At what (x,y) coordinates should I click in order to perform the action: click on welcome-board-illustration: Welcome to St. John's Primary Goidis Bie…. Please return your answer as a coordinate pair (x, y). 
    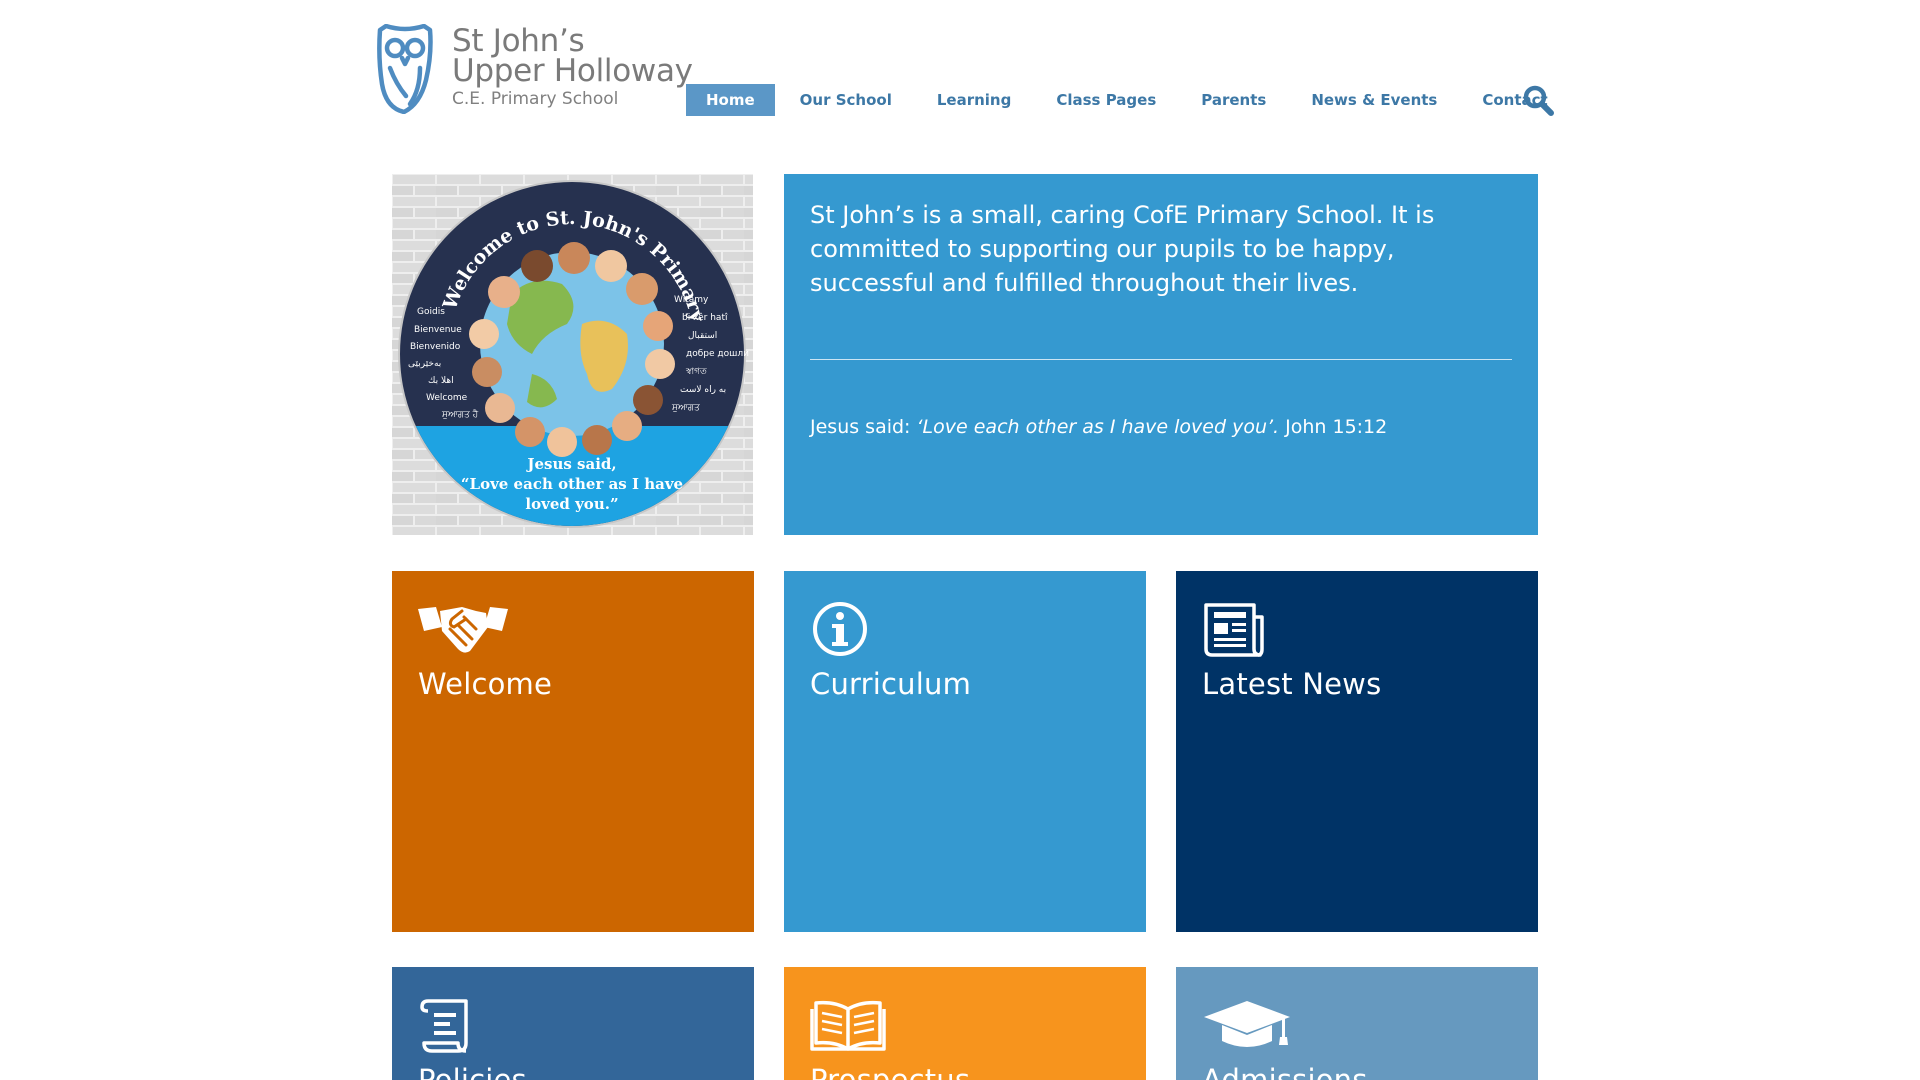
    Looking at the image, I should click on (572, 354).